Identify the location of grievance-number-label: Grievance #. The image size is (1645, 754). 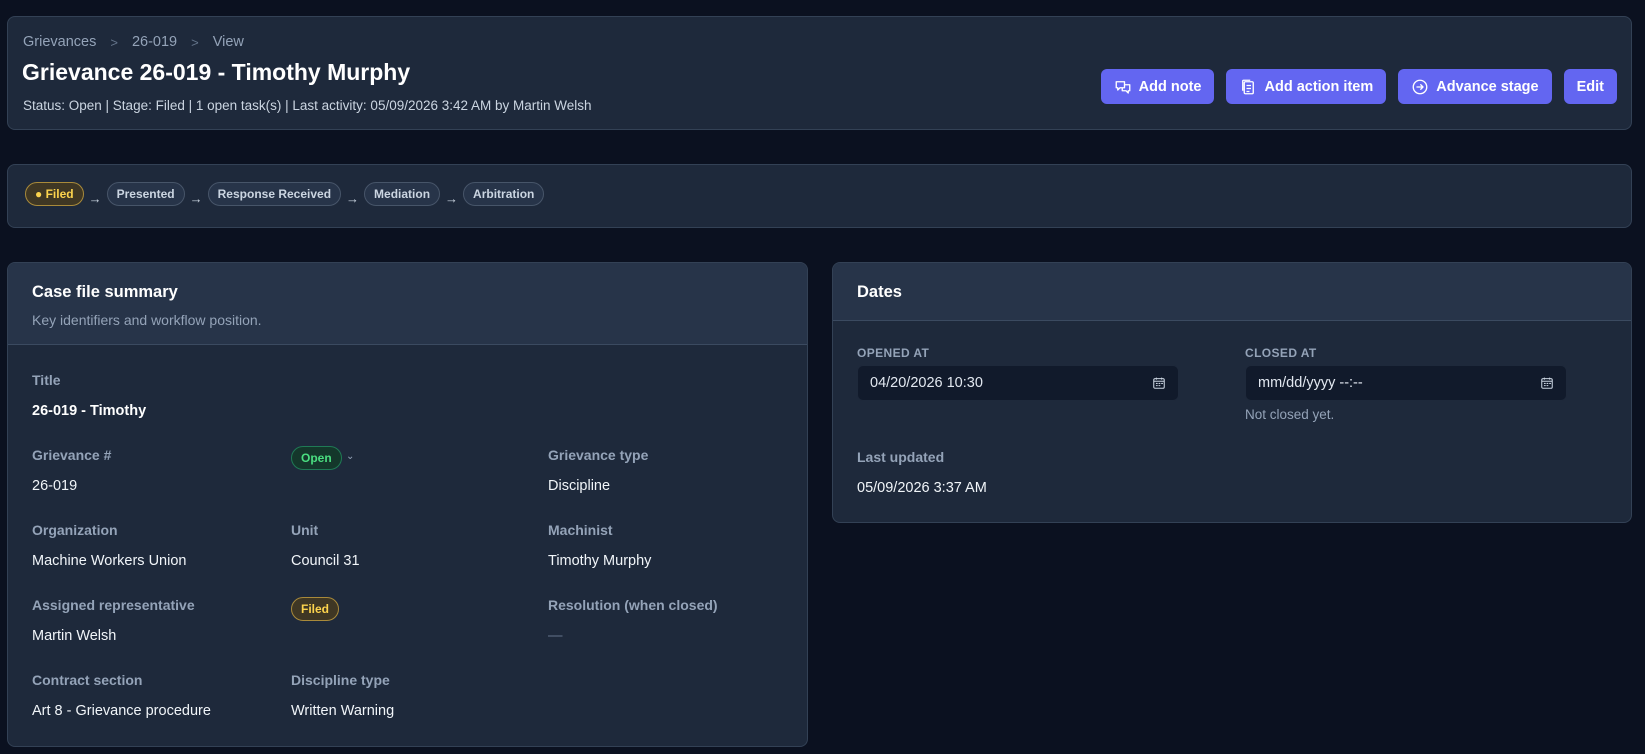
(72, 455).